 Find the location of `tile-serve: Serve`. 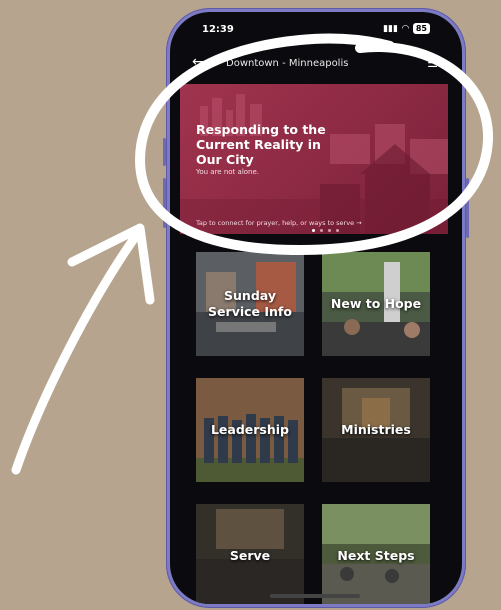

tile-serve: Serve is located at coordinates (250, 554).